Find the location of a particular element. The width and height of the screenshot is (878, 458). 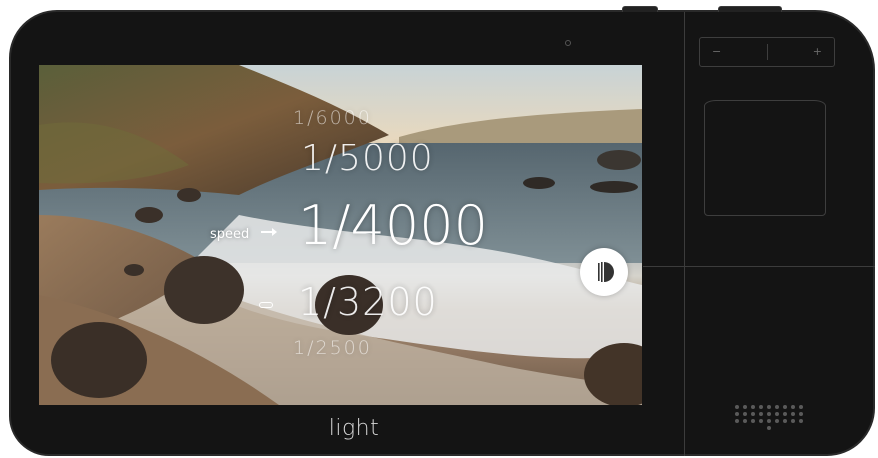

top-button-left is located at coordinates (640, 9).